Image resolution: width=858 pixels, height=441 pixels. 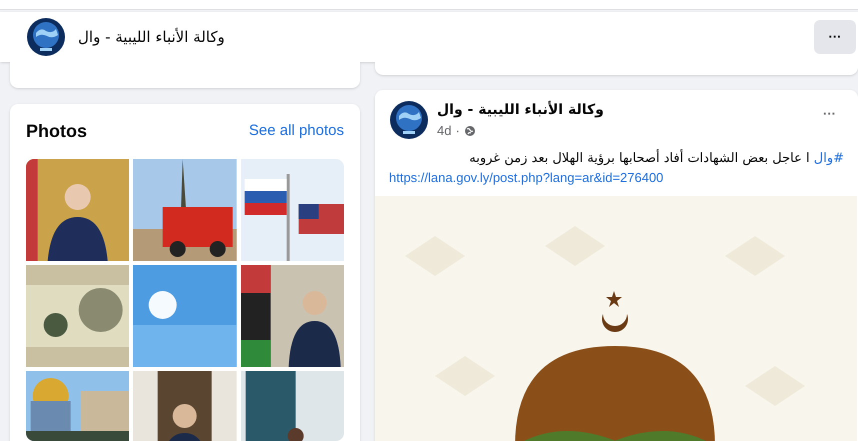 What do you see at coordinates (296, 131) in the screenshot?
I see `see-all-photos-link: See all photos` at bounding box center [296, 131].